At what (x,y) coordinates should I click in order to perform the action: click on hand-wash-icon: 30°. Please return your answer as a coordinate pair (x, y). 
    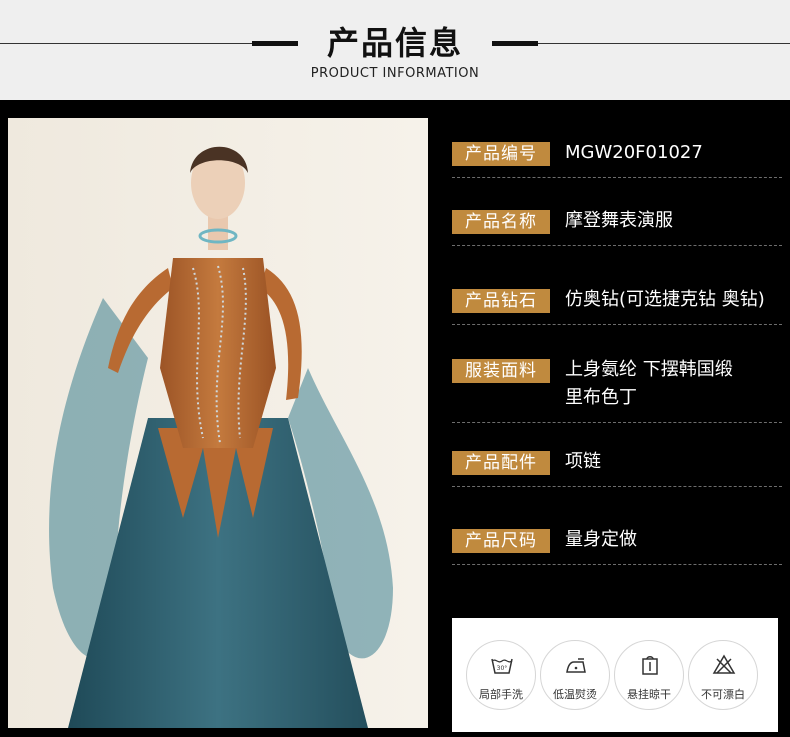
    Looking at the image, I should click on (502, 666).